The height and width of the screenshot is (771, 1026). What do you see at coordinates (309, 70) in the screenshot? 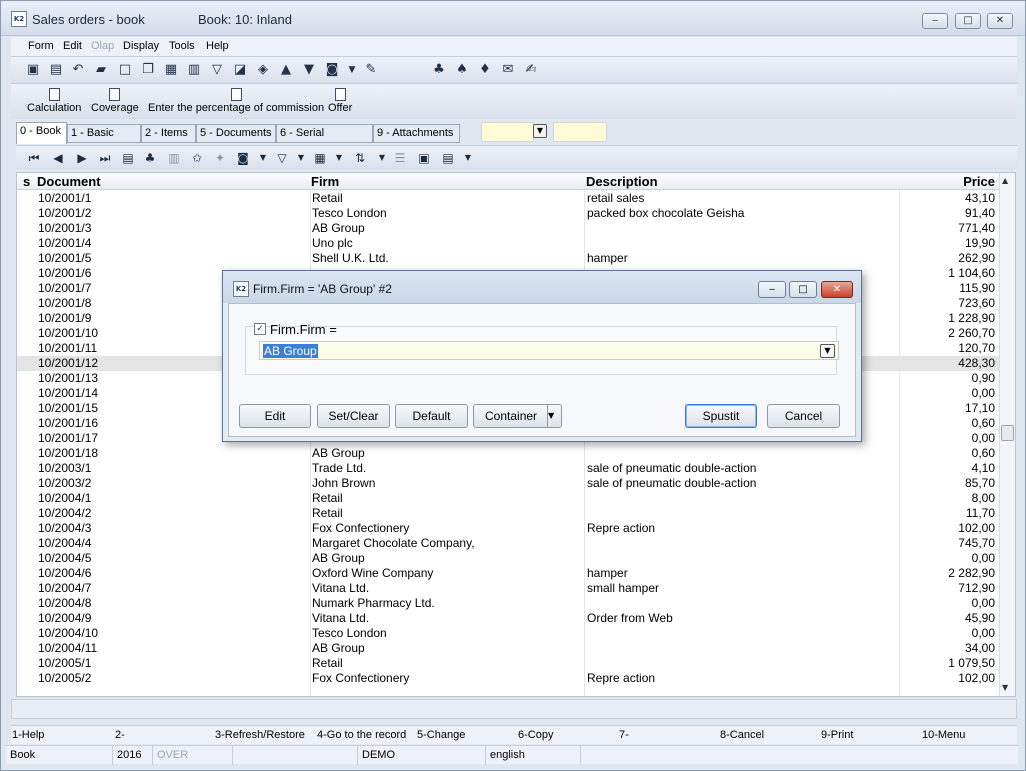
I see `arrow-down-icon: ▼` at bounding box center [309, 70].